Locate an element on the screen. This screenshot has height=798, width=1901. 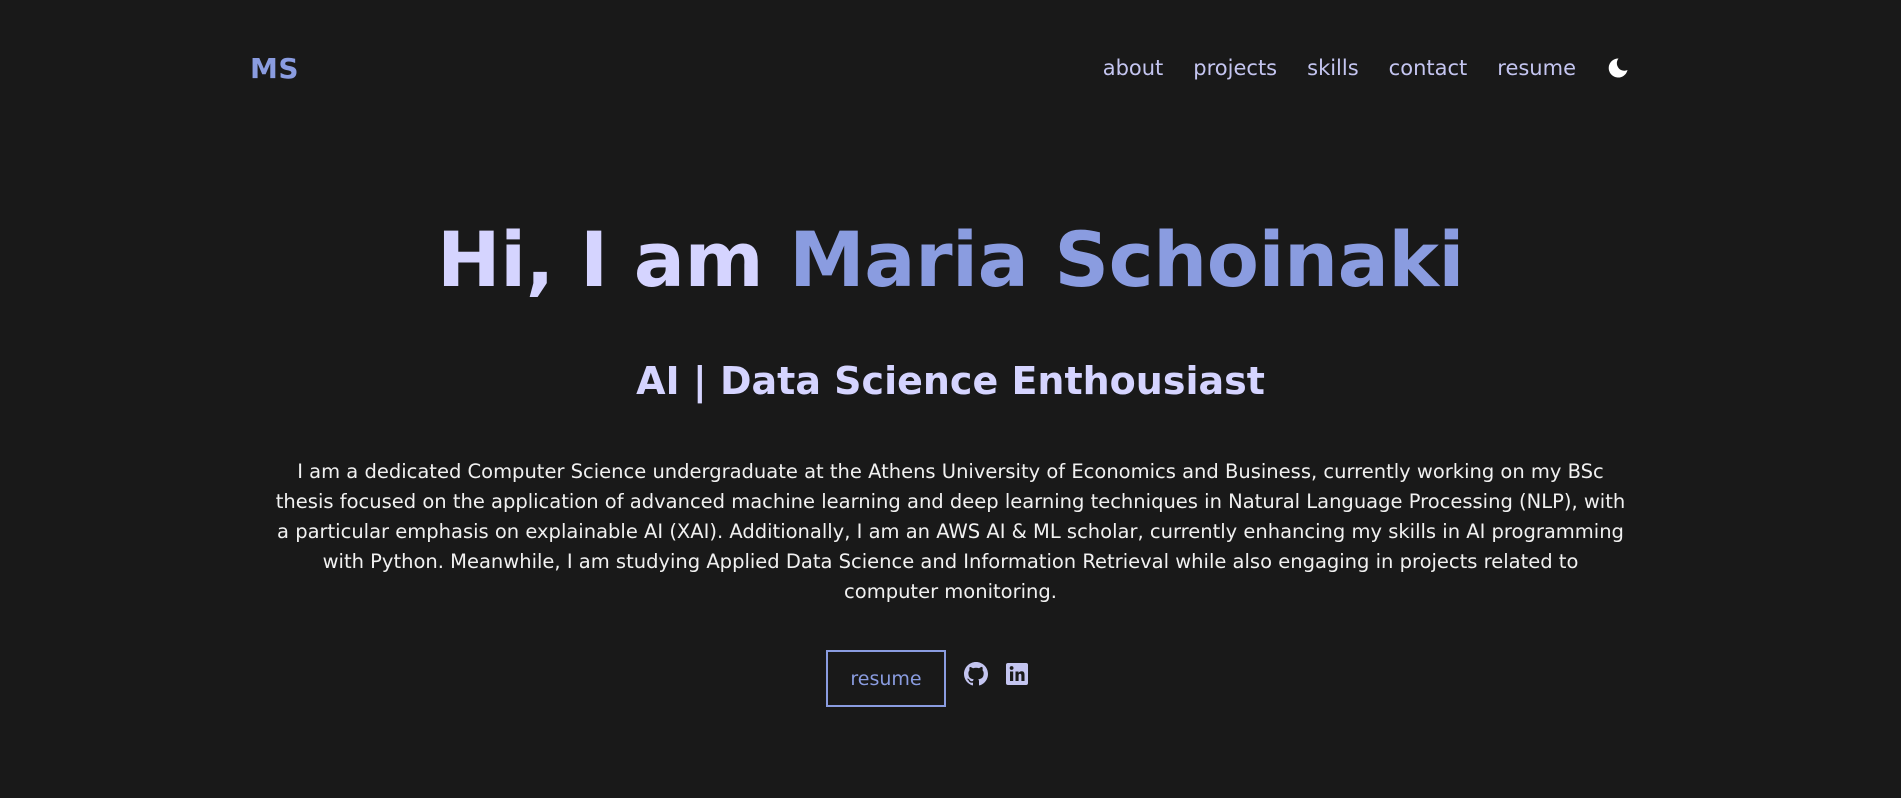
resume-button: resume is located at coordinates (886, 678).